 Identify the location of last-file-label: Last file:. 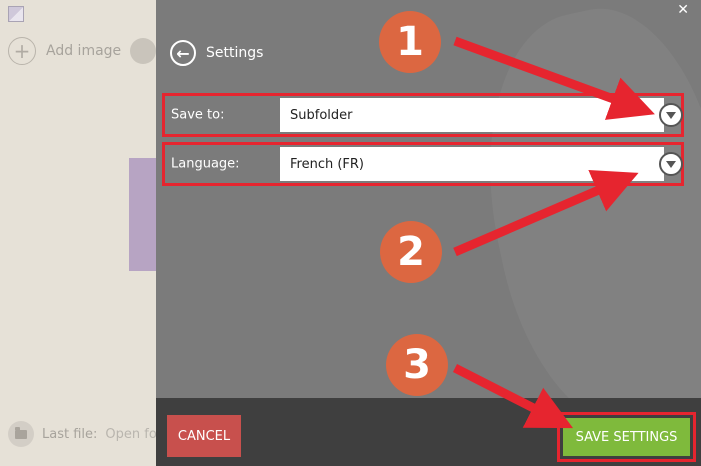
(70, 434).